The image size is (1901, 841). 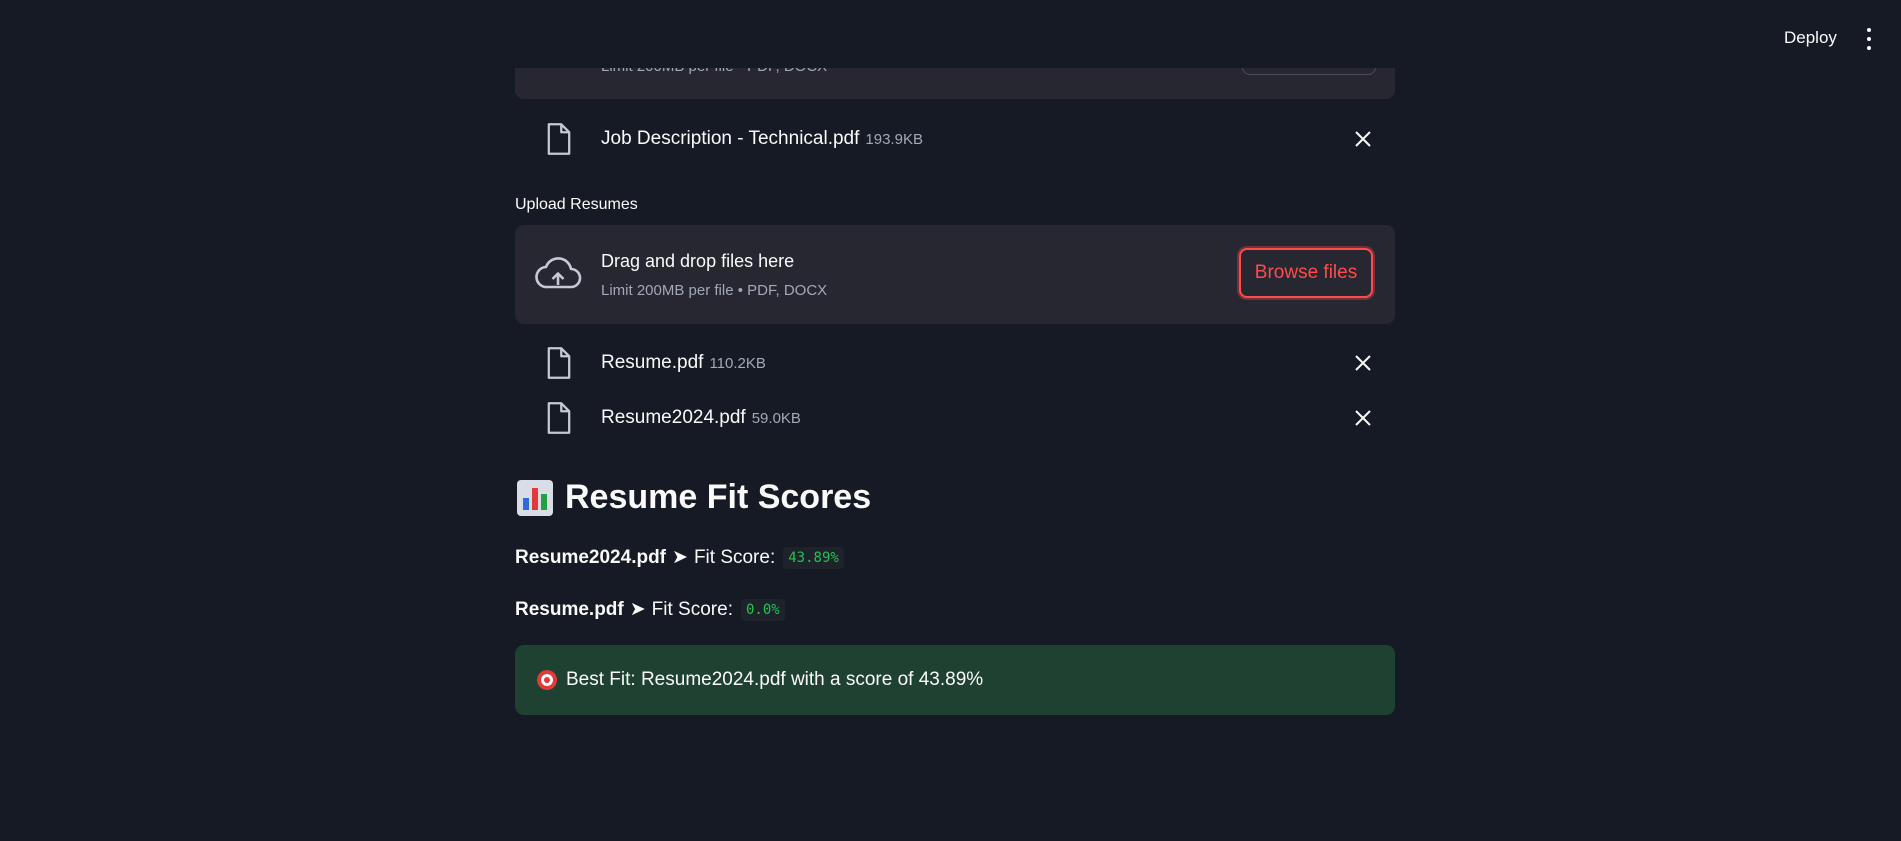 What do you see at coordinates (813, 557) in the screenshot?
I see `score-value: 43.89%` at bounding box center [813, 557].